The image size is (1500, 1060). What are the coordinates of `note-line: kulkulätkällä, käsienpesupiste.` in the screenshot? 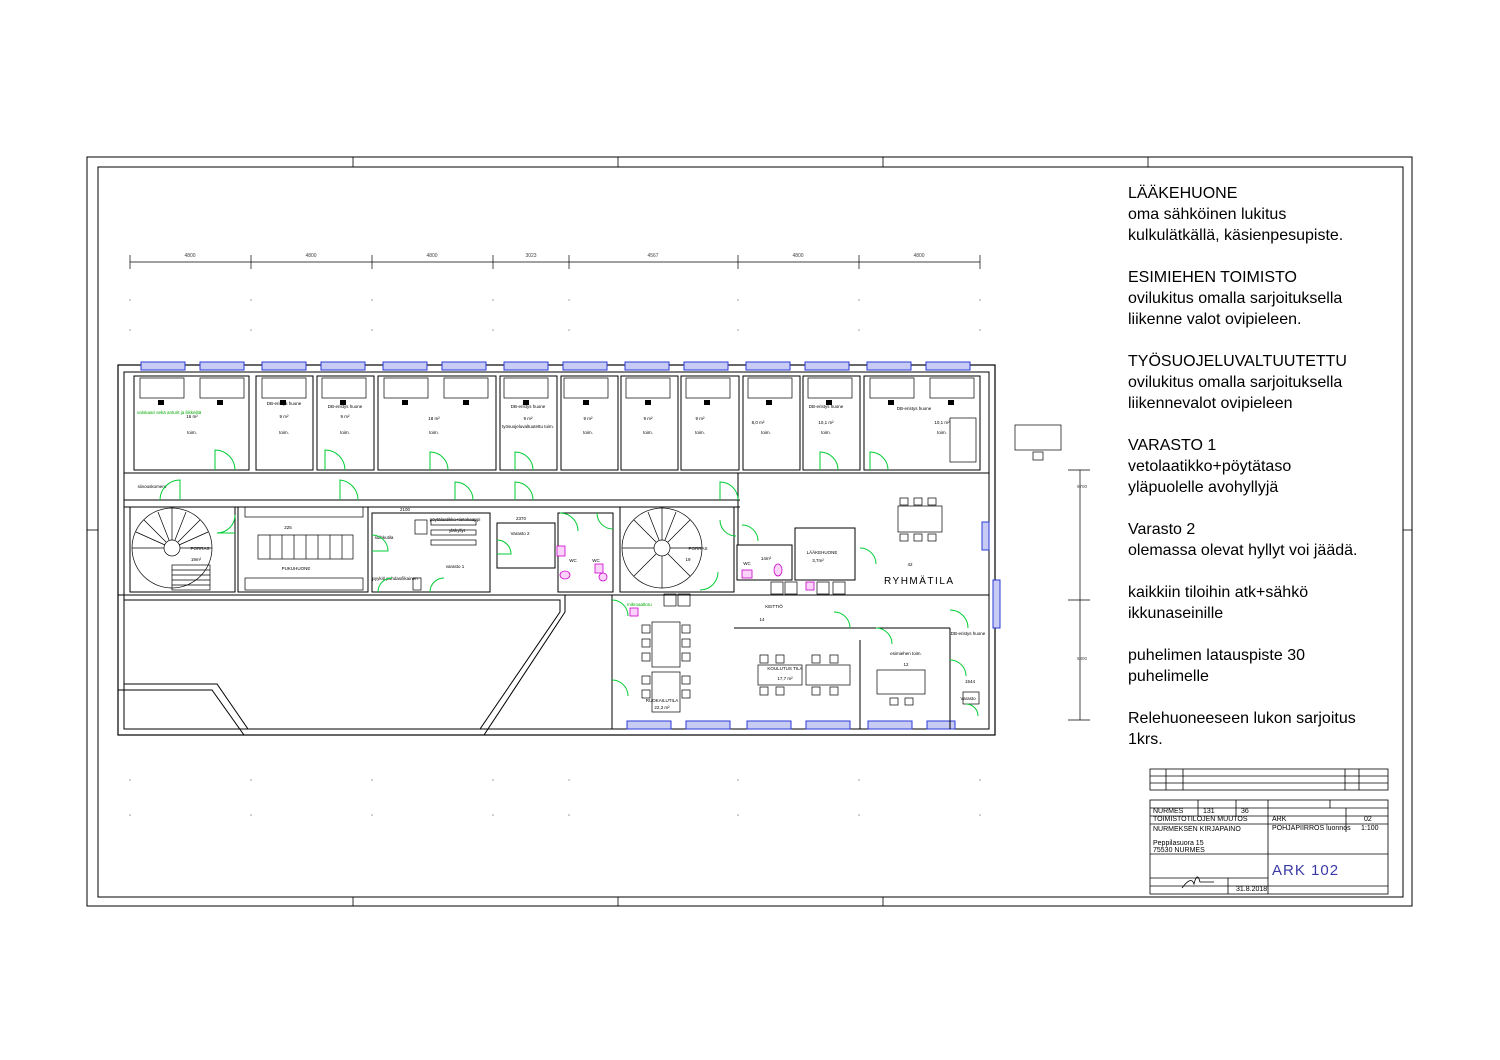 It's located at (1236, 235).